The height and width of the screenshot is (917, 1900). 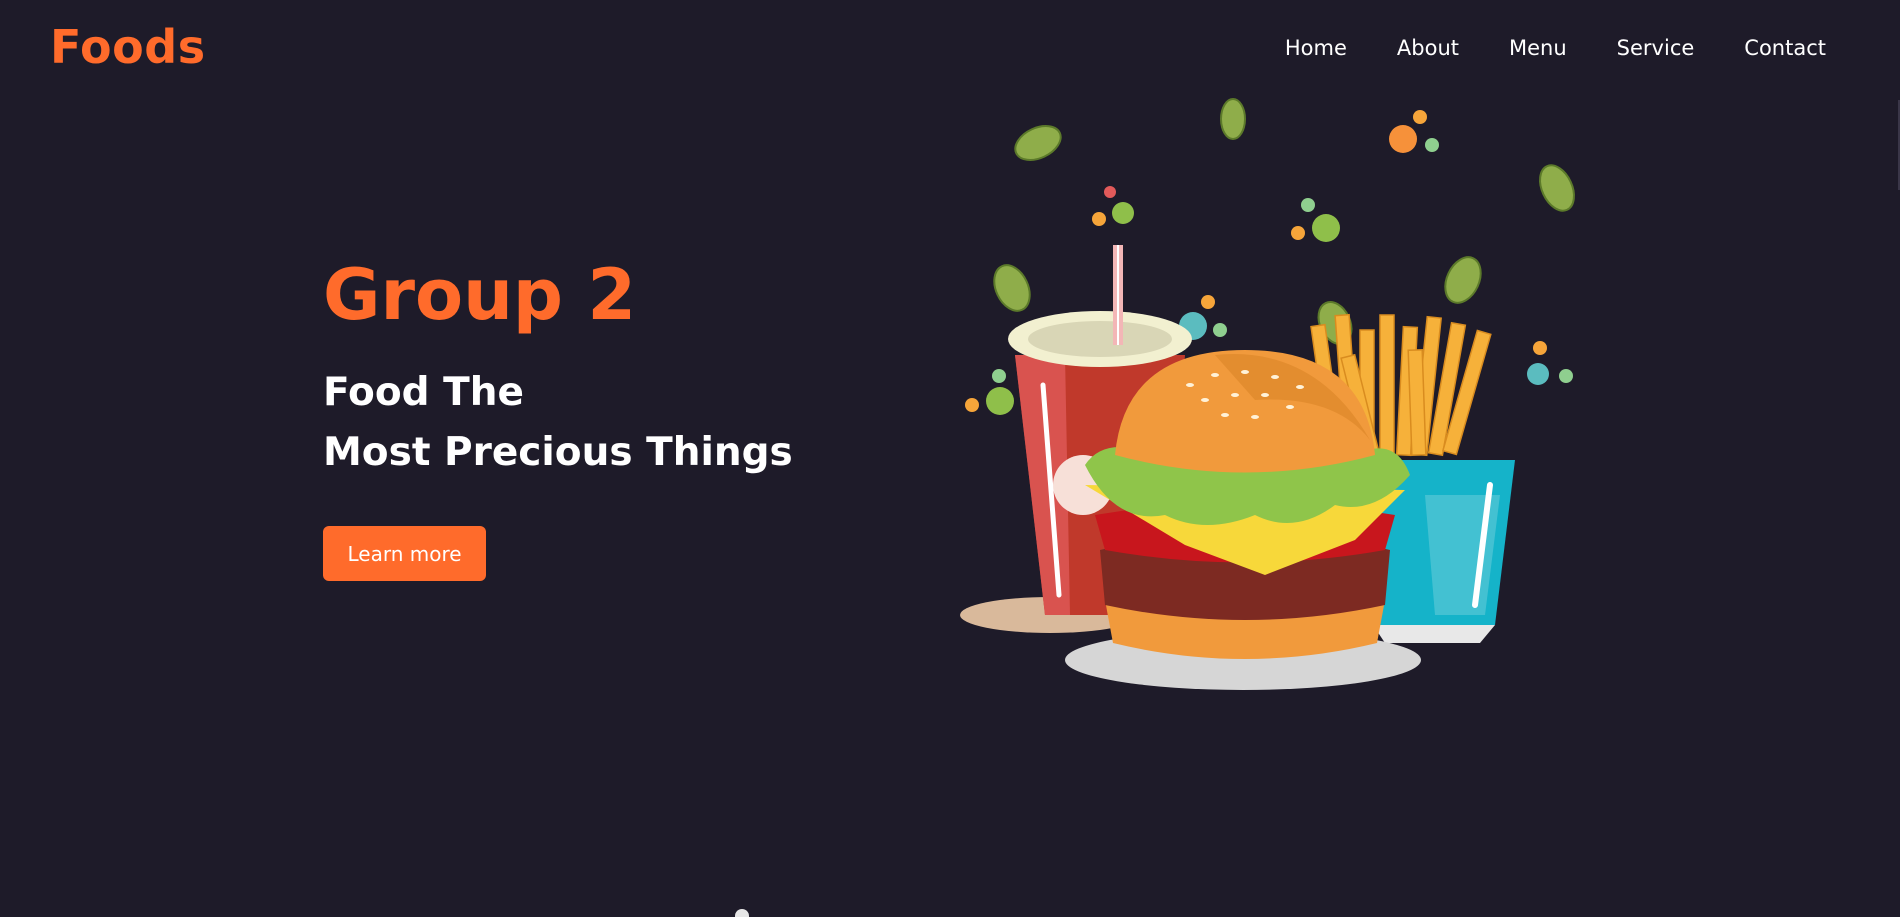 What do you see at coordinates (1785, 48) in the screenshot?
I see `nav-contact: Contact` at bounding box center [1785, 48].